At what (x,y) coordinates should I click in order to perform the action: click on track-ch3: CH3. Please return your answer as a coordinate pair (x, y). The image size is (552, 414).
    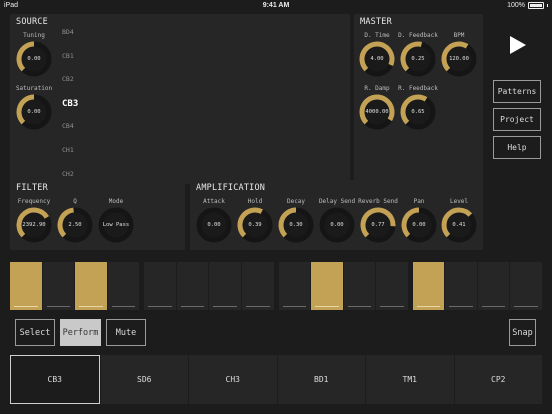
    Looking at the image, I should click on (233, 379).